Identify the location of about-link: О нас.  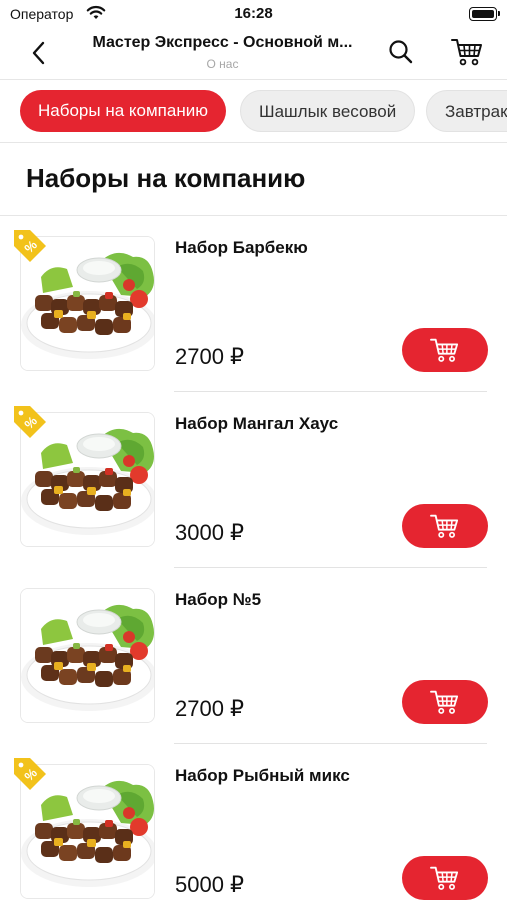
(222, 64).